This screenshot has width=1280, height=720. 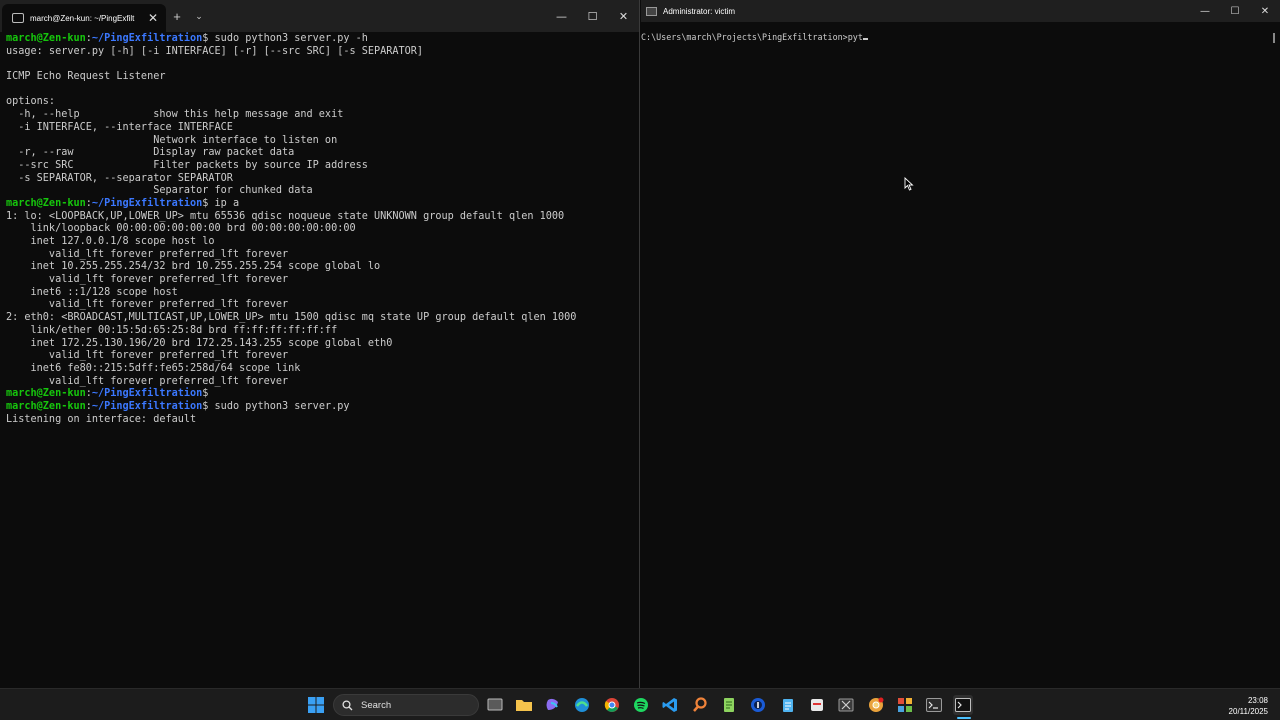 I want to click on window-controls-left: — ☐ ✕, so click(x=592, y=16).